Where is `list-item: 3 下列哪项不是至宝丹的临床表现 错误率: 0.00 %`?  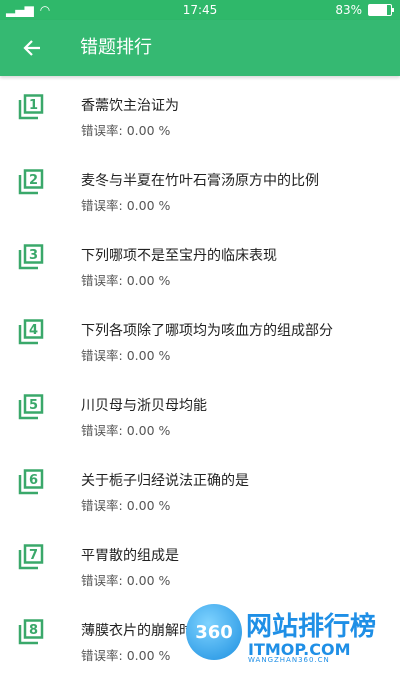
list-item: 3 下列哪项不是至宝丹的临床表现 错误率: 0.00 % is located at coordinates (200, 263).